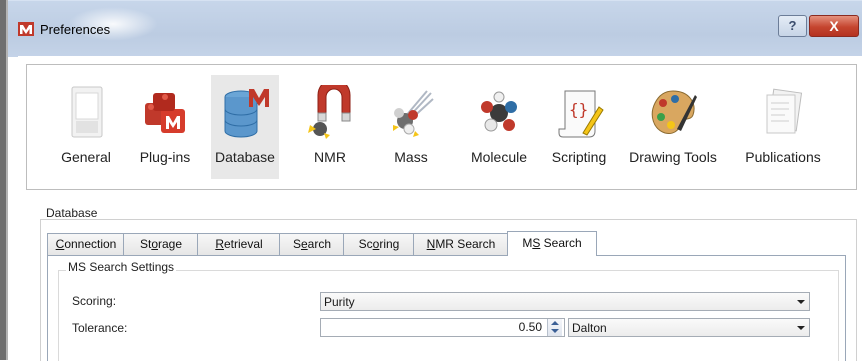  I want to click on tab-connection: Connection, so click(86, 244).